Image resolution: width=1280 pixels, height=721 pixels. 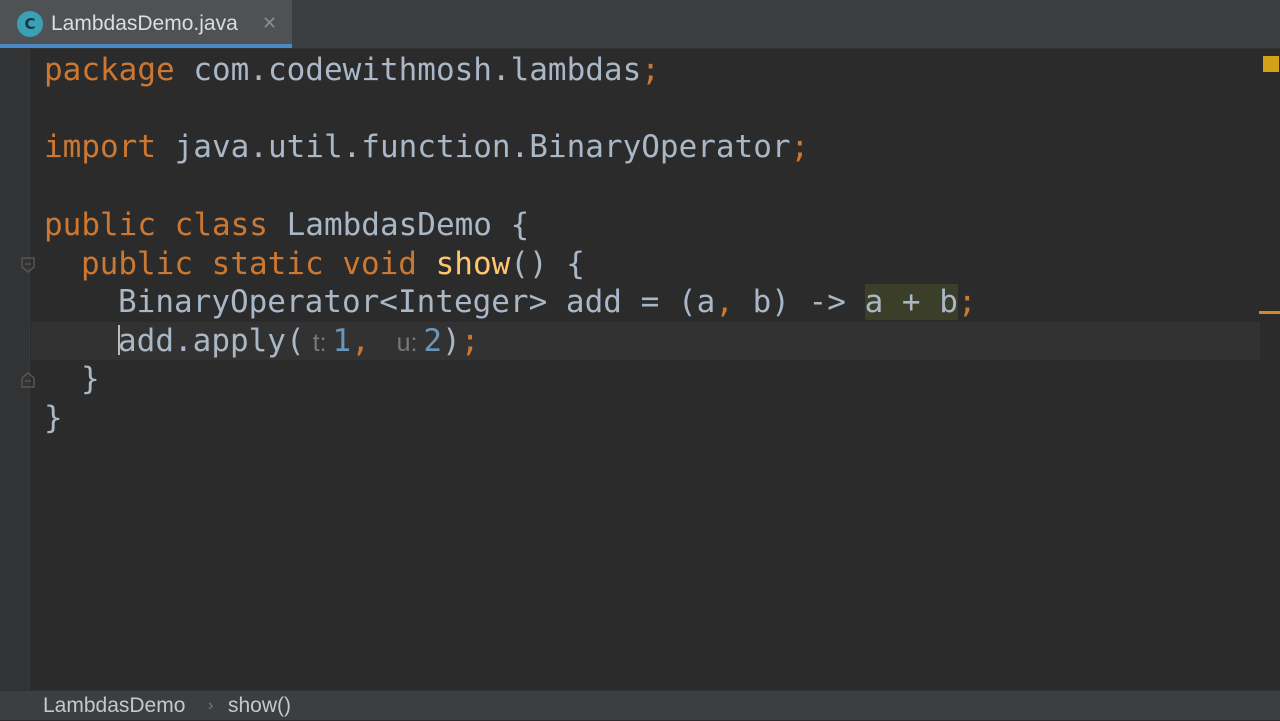 I want to click on close-icon: ✕, so click(x=269, y=24).